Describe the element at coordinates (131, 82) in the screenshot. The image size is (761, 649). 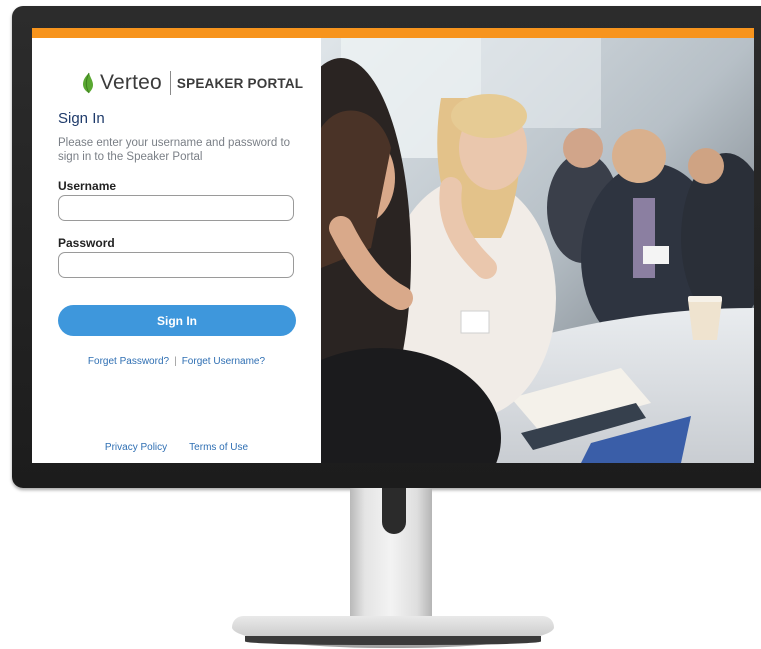
I see `brand-name: Verteo` at that location.